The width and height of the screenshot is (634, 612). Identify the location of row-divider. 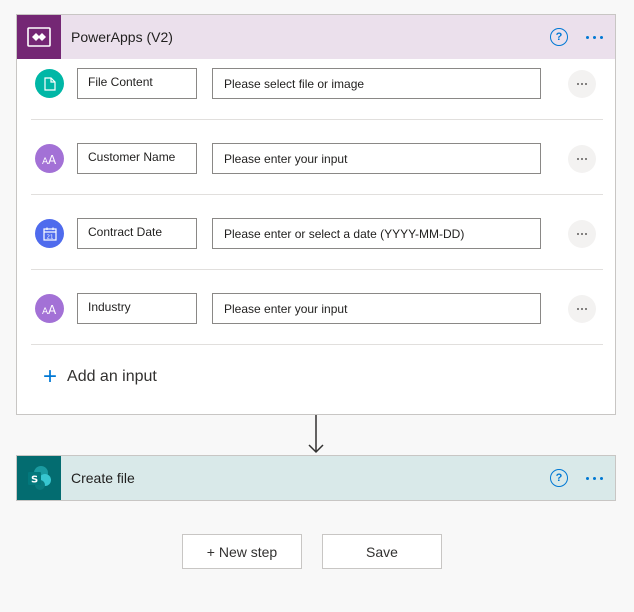
(317, 344).